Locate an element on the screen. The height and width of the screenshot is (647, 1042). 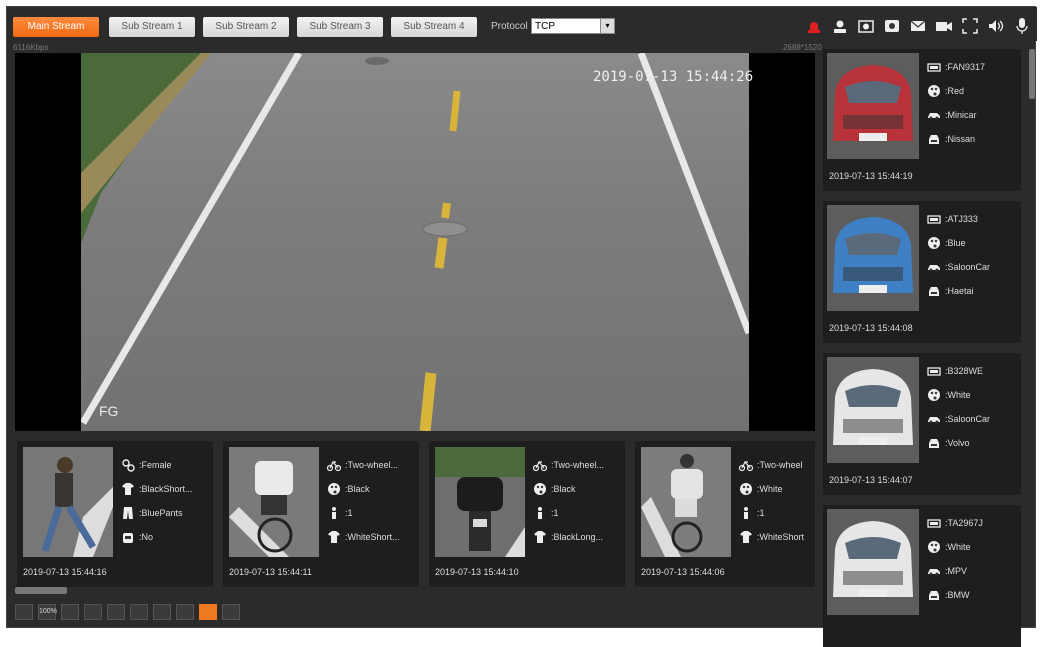
attr-row: :Minicar is located at coordinates (973, 115).